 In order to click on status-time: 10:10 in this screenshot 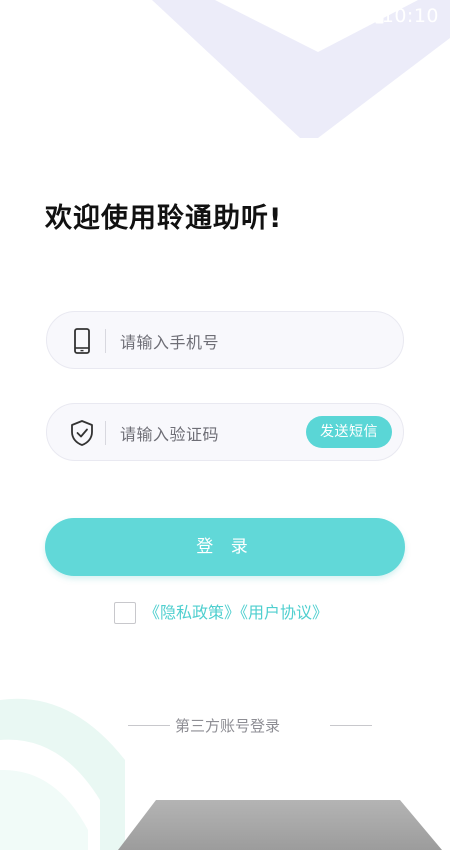, I will do `click(410, 16)`.